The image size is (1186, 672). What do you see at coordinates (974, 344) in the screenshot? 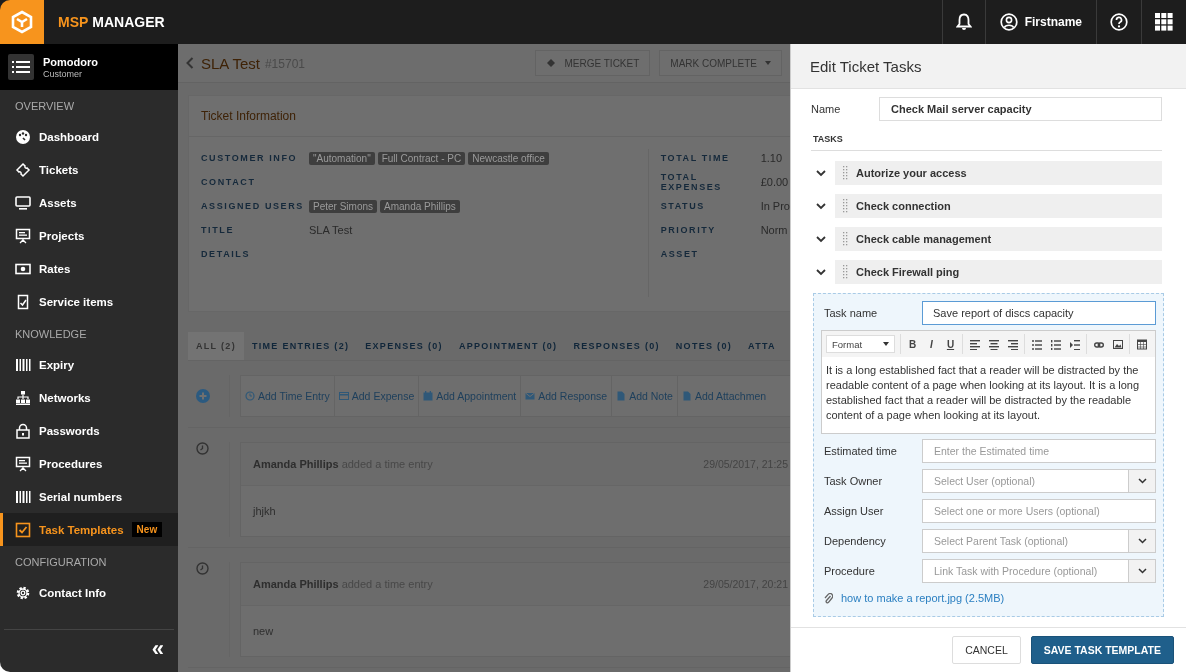
I see `align-left-icon` at bounding box center [974, 344].